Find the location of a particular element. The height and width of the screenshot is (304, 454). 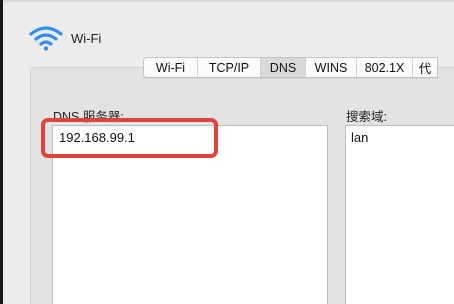

header-title: Wi-Fi is located at coordinates (86, 38).